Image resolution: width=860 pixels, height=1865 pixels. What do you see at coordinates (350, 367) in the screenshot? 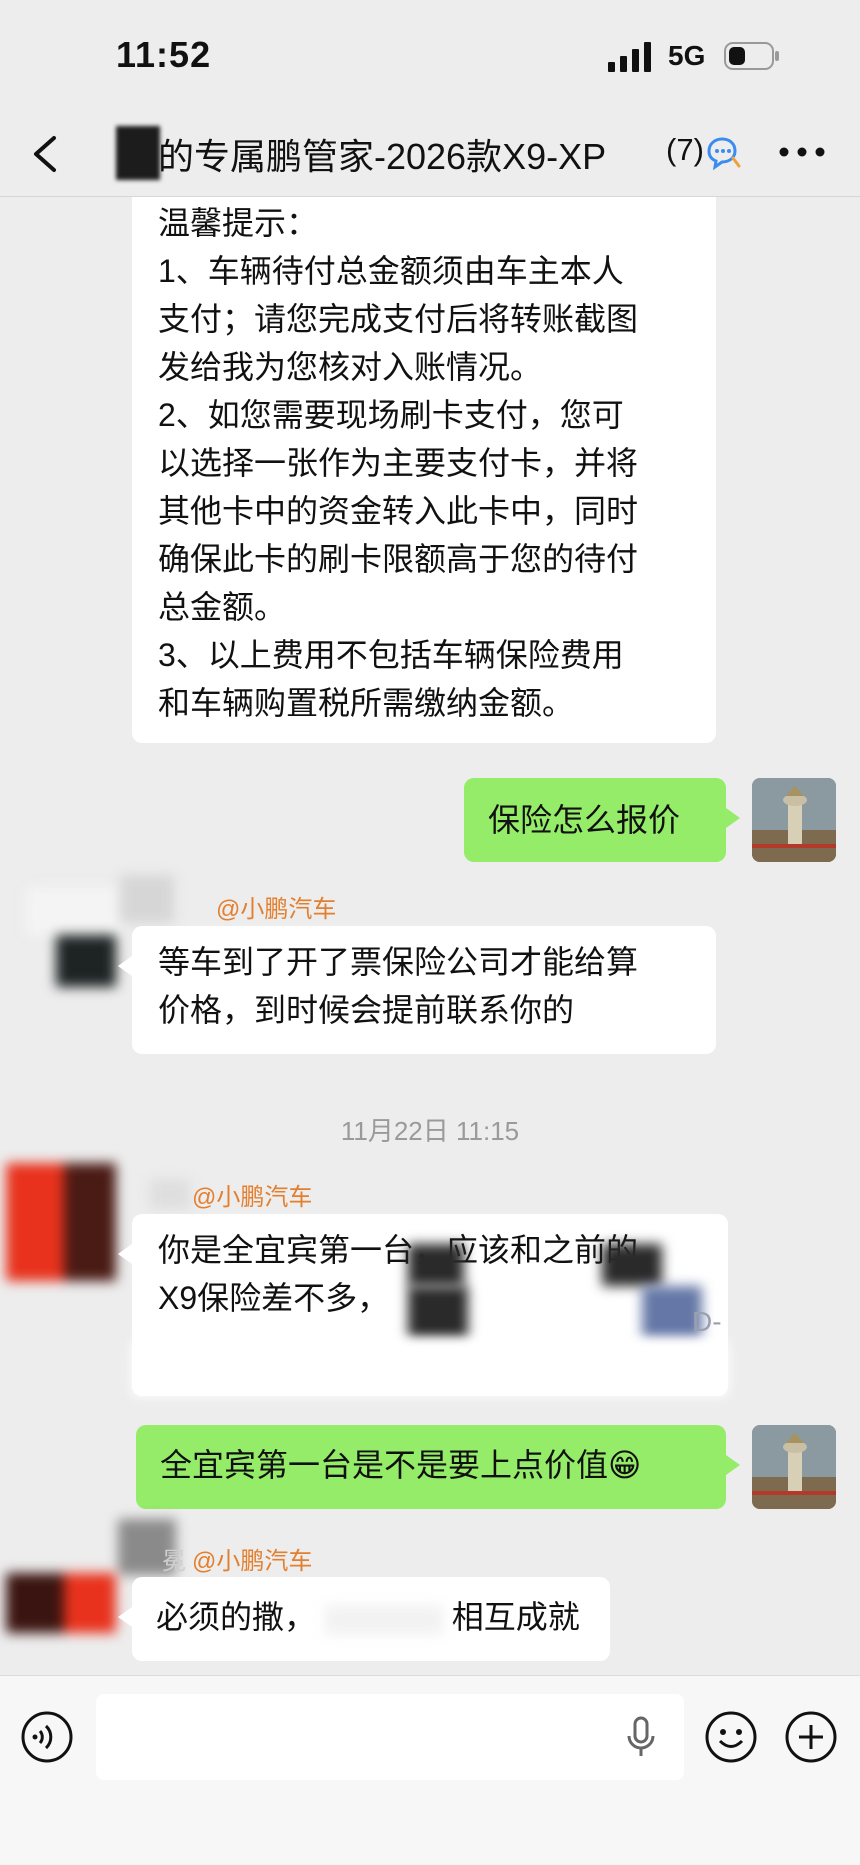
I see `notice-line: 发给我为您核对入账情况。` at bounding box center [350, 367].